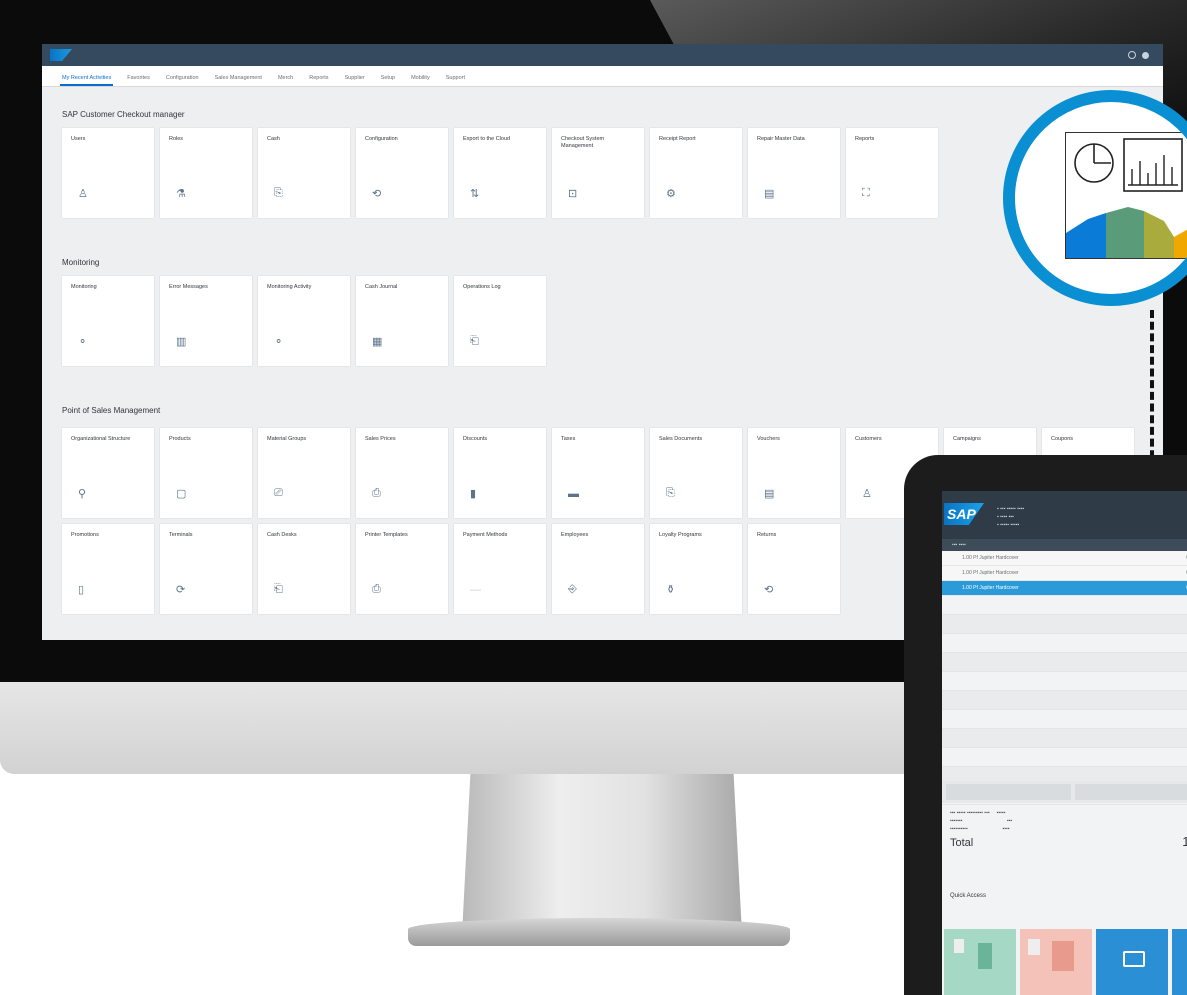 This screenshot has height=995, width=1187. Describe the element at coordinates (696, 569) in the screenshot. I see `launchpad-tile: Loyalty Programs ⚱` at that location.